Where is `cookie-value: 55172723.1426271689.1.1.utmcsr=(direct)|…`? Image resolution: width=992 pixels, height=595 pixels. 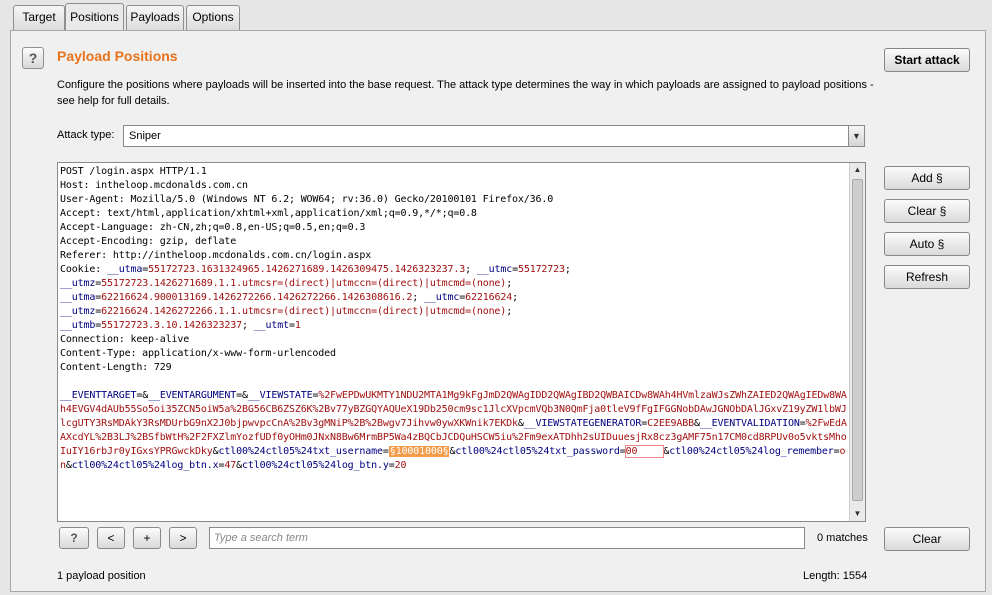
cookie-value: 55172723.1426271689.1.1.utmcsr=(direct)|… is located at coordinates (304, 283).